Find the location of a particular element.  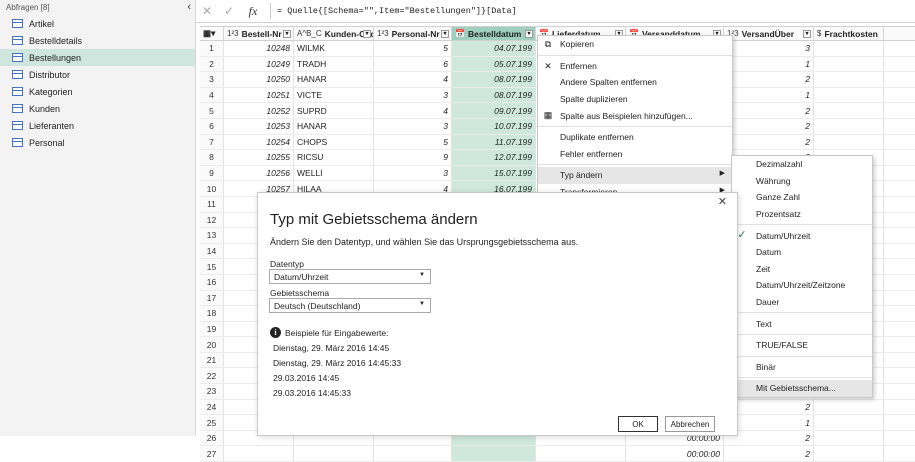

menu-item: Duplikate entfernen is located at coordinates (635, 137).